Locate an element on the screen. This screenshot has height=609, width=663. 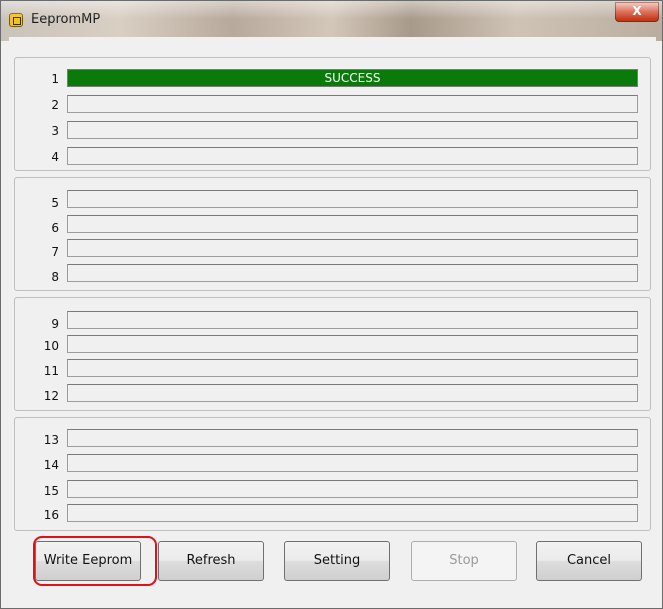
slot-number: 13 is located at coordinates (51, 440).